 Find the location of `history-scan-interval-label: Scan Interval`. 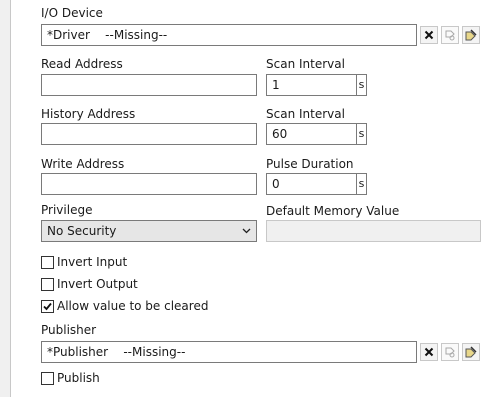

history-scan-interval-label: Scan Interval is located at coordinates (305, 114).